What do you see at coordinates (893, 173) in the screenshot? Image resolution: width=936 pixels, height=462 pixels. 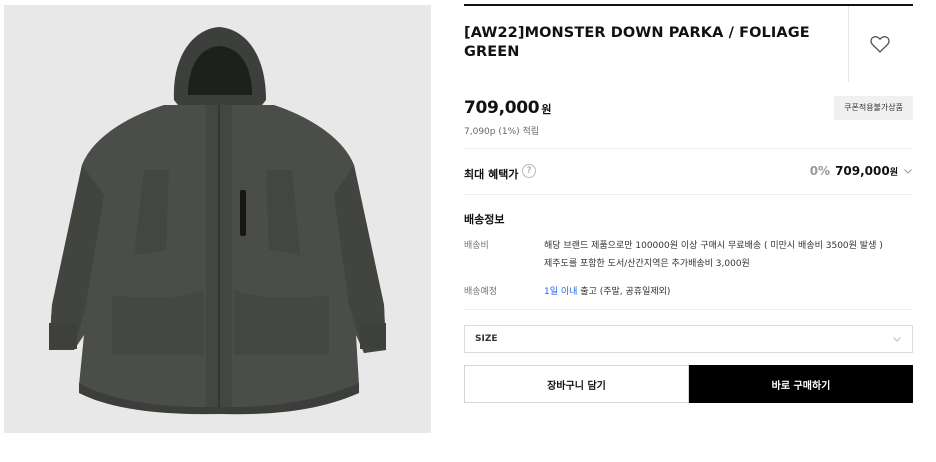 I see `benefit-unit: 원` at bounding box center [893, 173].